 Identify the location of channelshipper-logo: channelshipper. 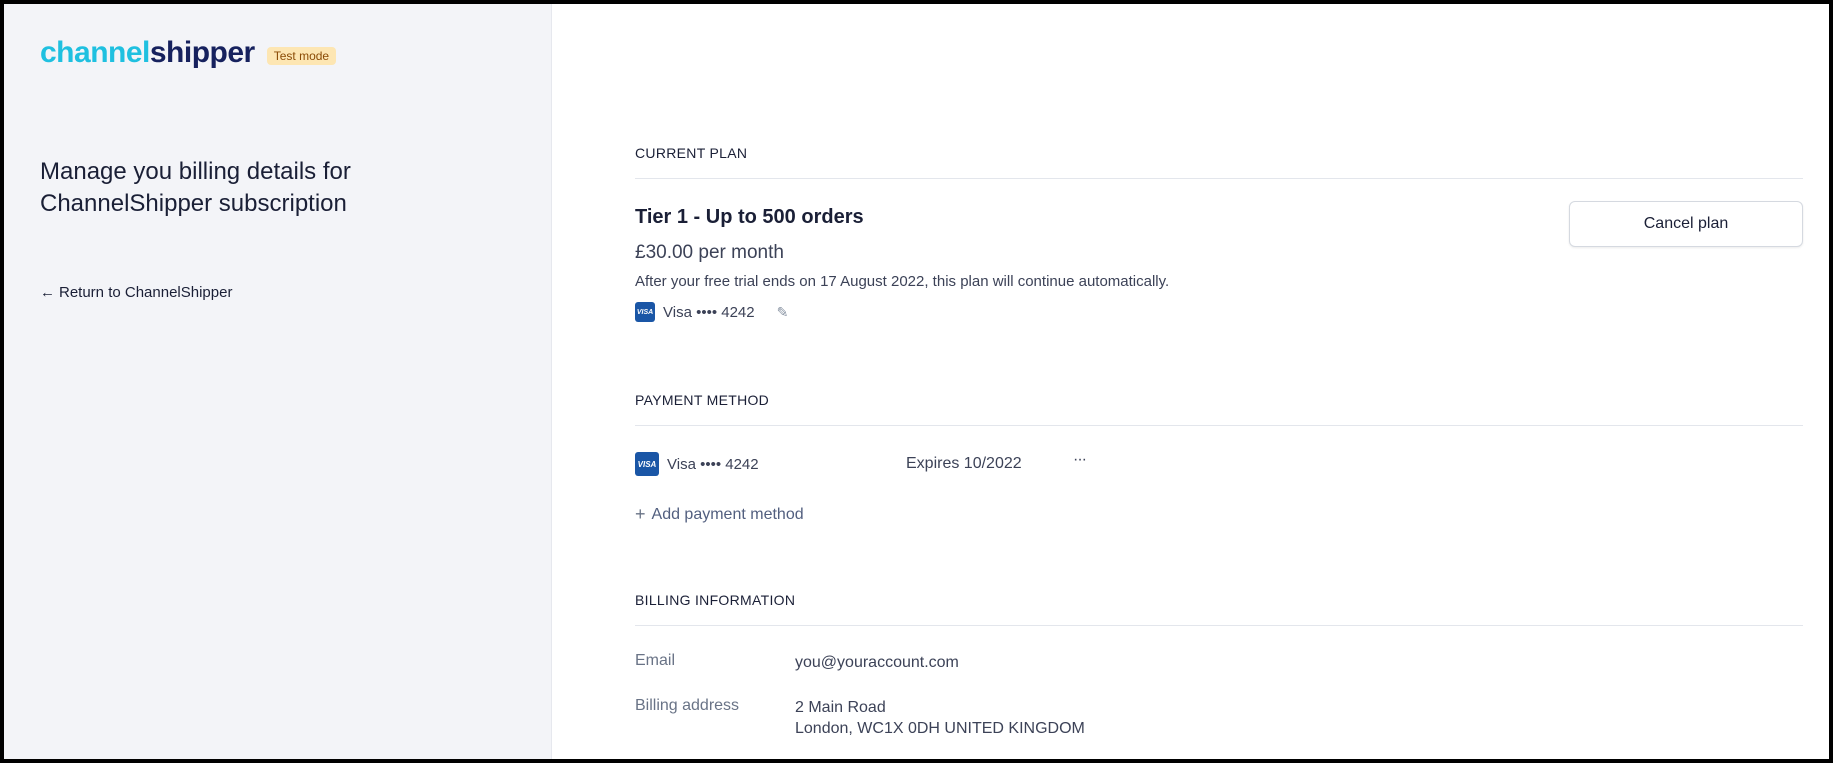
(147, 53).